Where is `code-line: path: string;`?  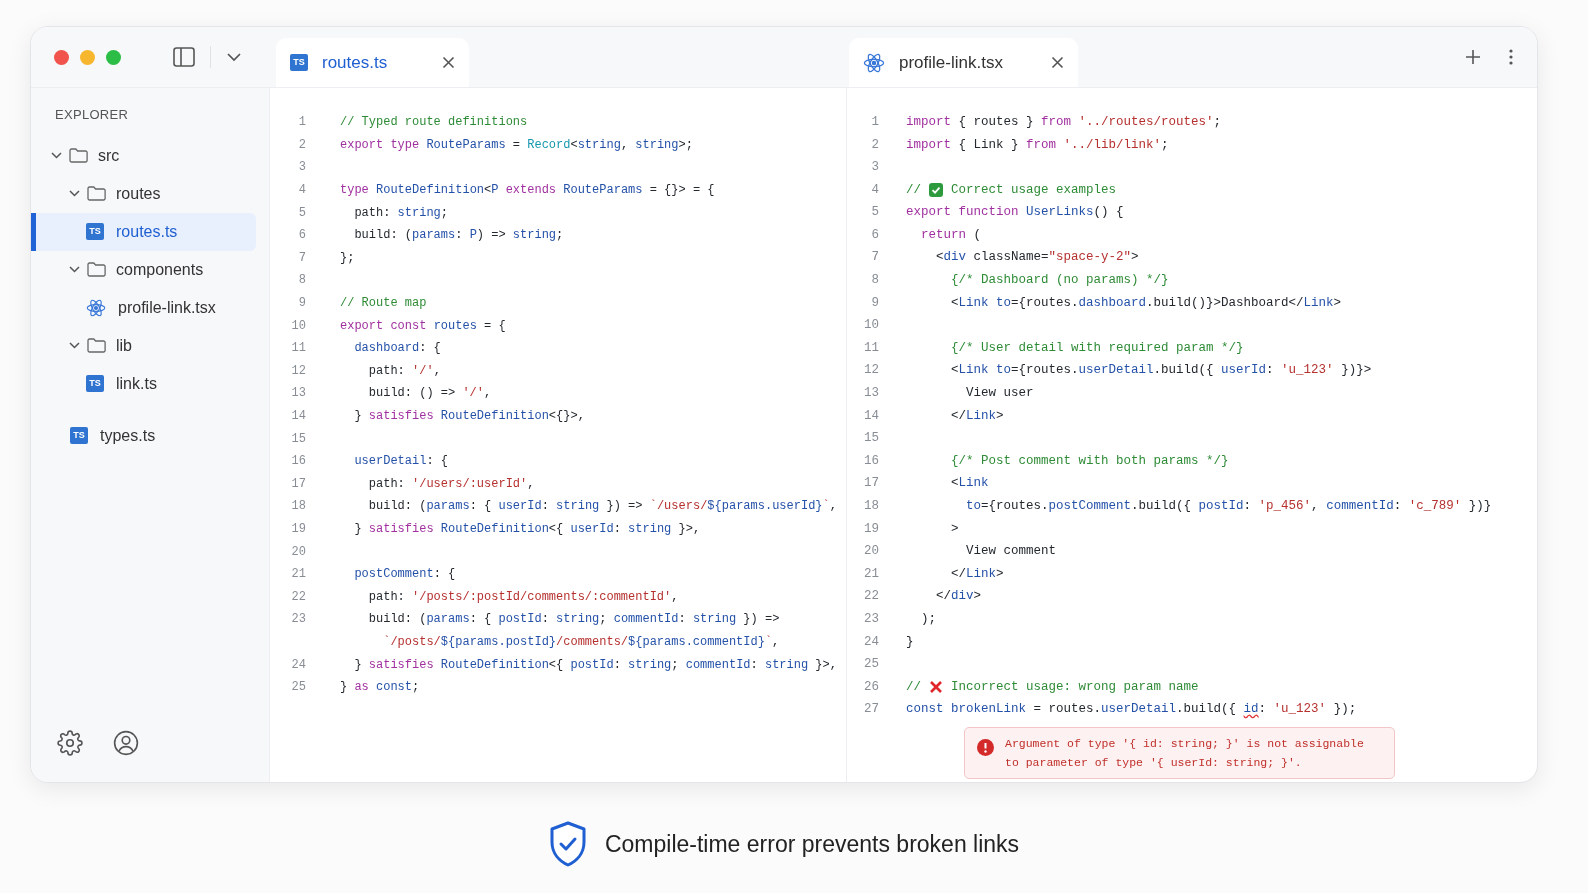
code-line: path: string; is located at coordinates (401, 213).